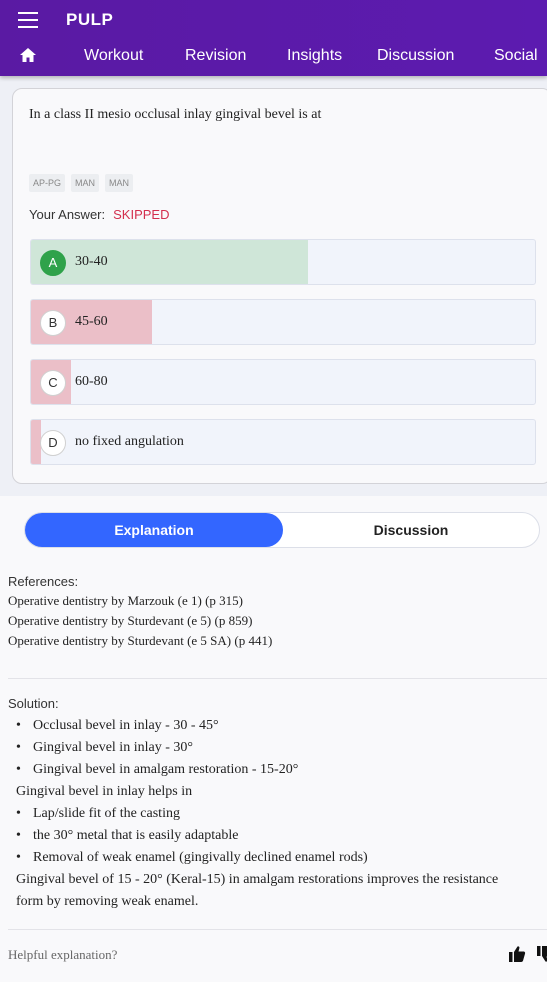  I want to click on discussion-tab: Discussion, so click(411, 530).